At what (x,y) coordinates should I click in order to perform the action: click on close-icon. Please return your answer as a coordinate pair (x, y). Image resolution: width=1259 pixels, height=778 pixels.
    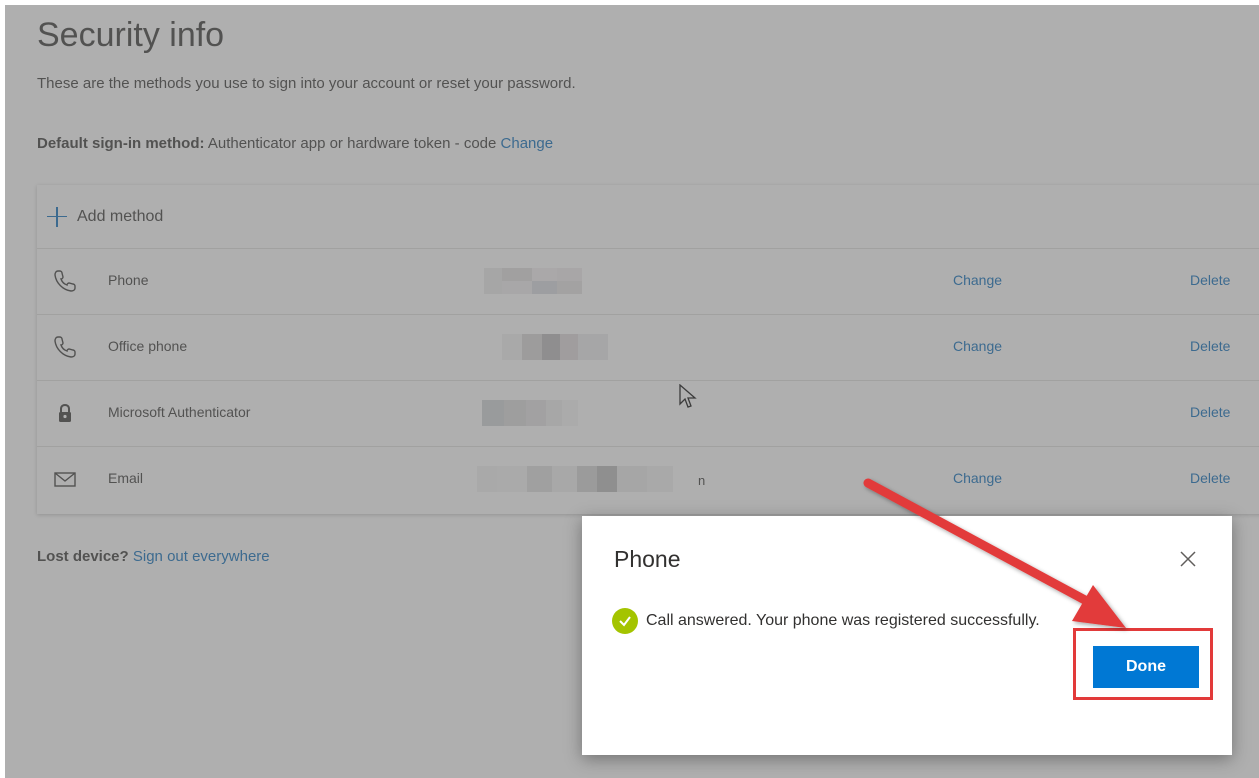
    Looking at the image, I should click on (1188, 559).